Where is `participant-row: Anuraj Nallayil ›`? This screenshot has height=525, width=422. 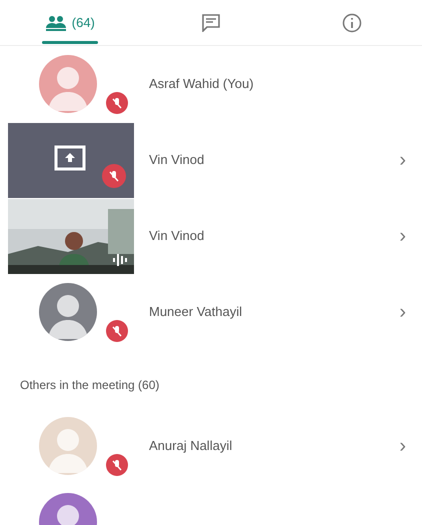
participant-row: Anuraj Nallayil › is located at coordinates (211, 446).